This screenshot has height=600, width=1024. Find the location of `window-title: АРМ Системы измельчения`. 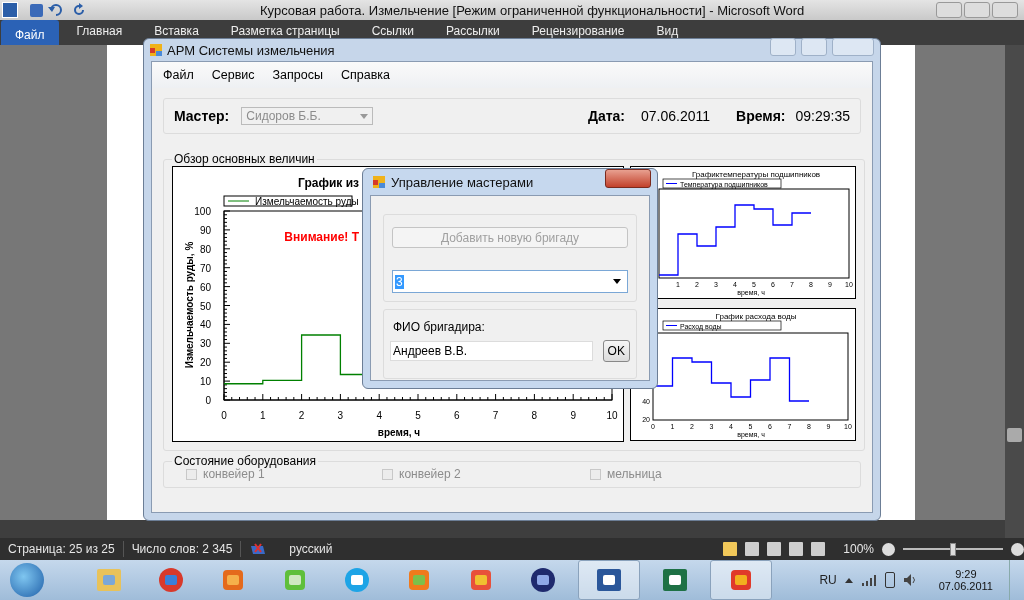

window-title: АРМ Системы измельчения is located at coordinates (251, 50).